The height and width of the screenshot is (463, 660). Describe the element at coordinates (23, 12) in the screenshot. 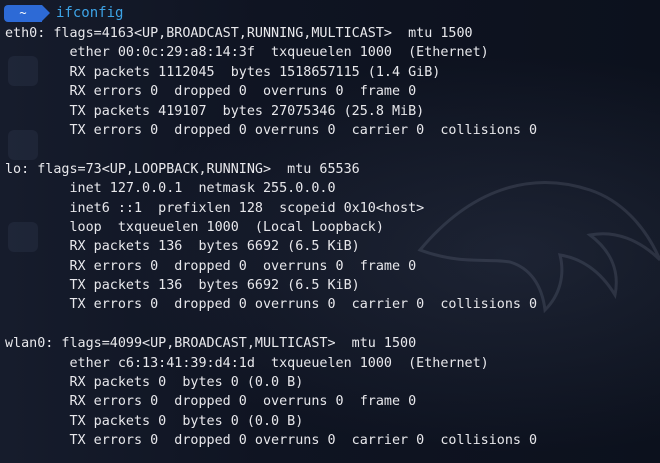

I see `tilde-icon: ~` at that location.